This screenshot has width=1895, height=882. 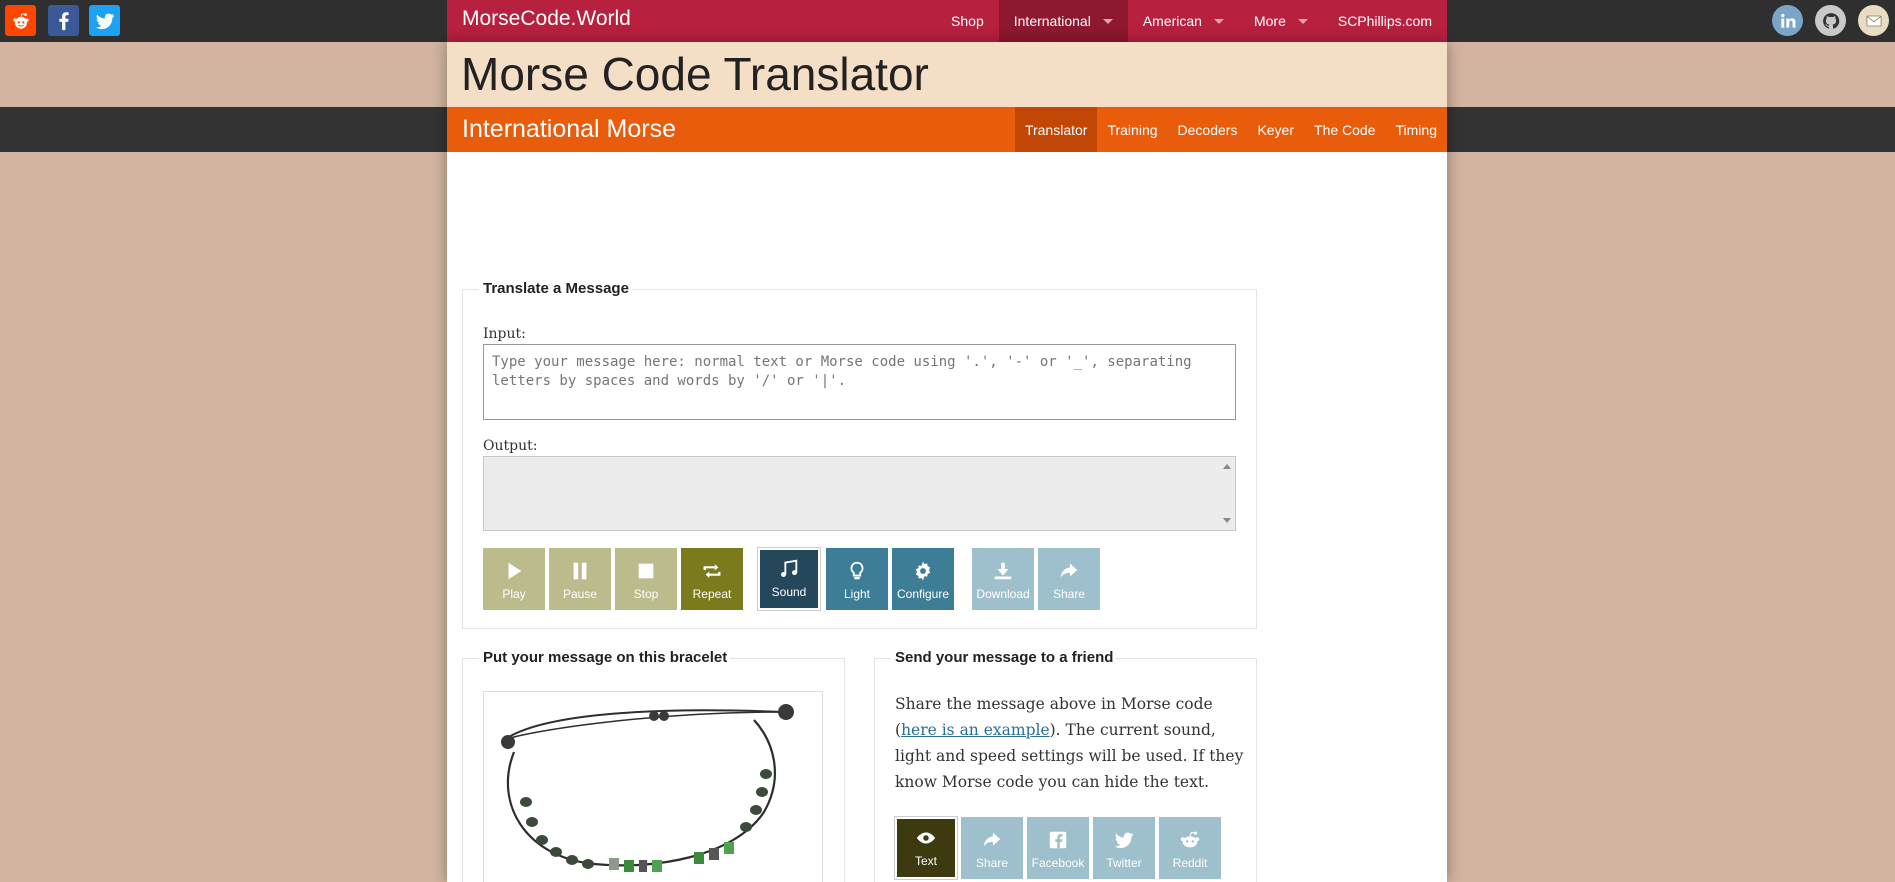 What do you see at coordinates (1003, 571) in the screenshot?
I see `download-icon` at bounding box center [1003, 571].